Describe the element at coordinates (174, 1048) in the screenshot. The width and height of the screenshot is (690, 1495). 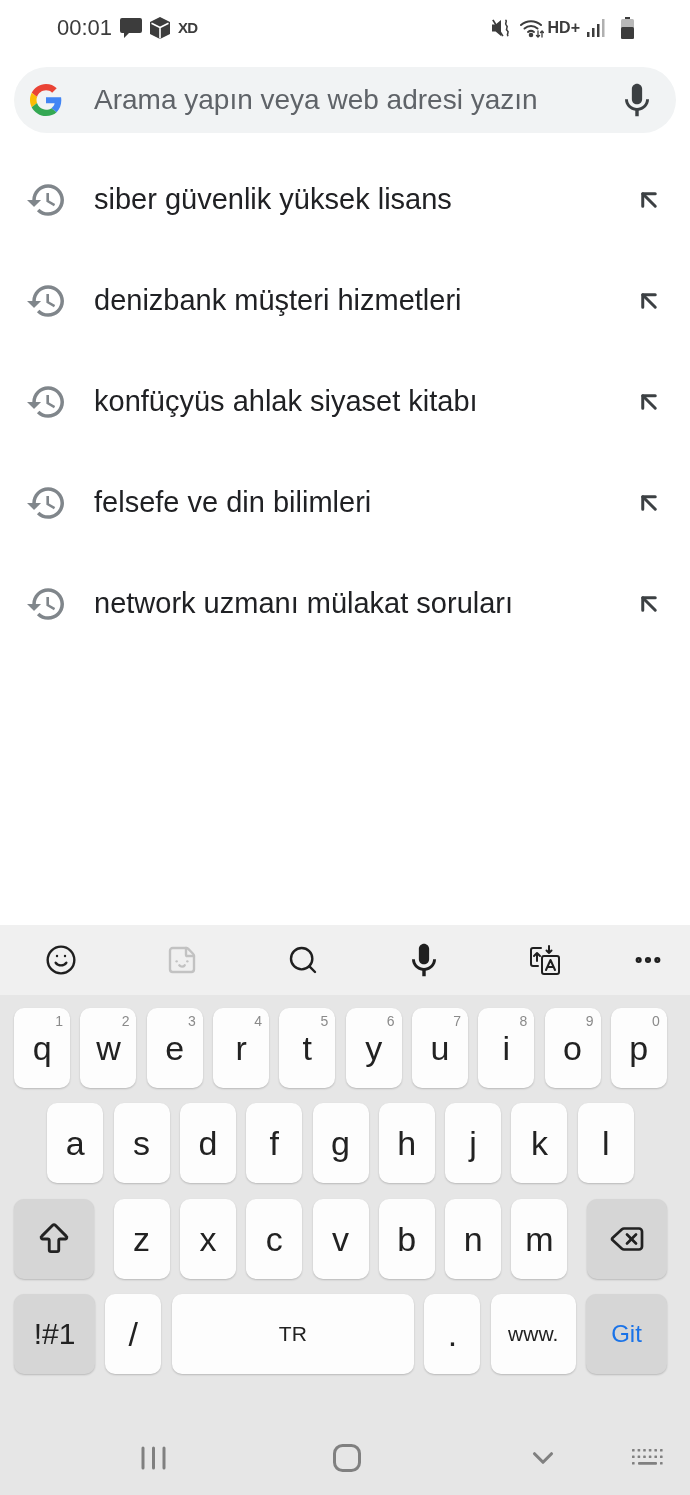
I see `keyboard-key: e 3` at that location.